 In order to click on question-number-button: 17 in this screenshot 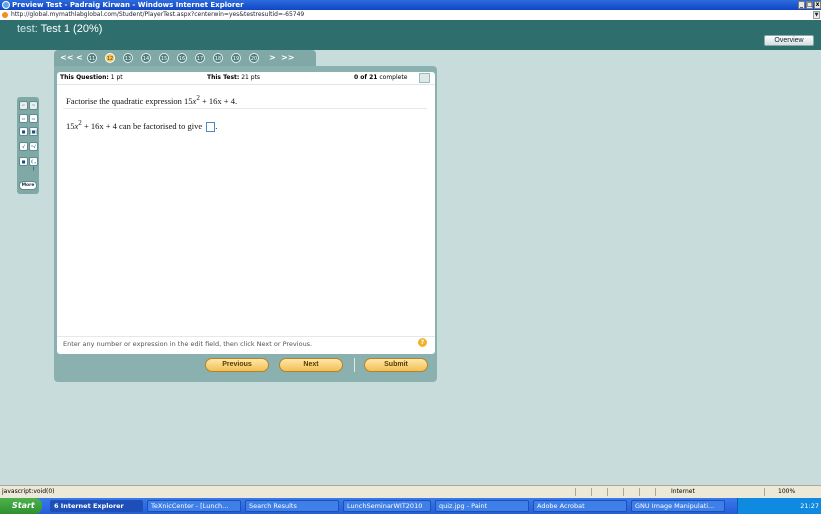, I will do `click(200, 58)`.